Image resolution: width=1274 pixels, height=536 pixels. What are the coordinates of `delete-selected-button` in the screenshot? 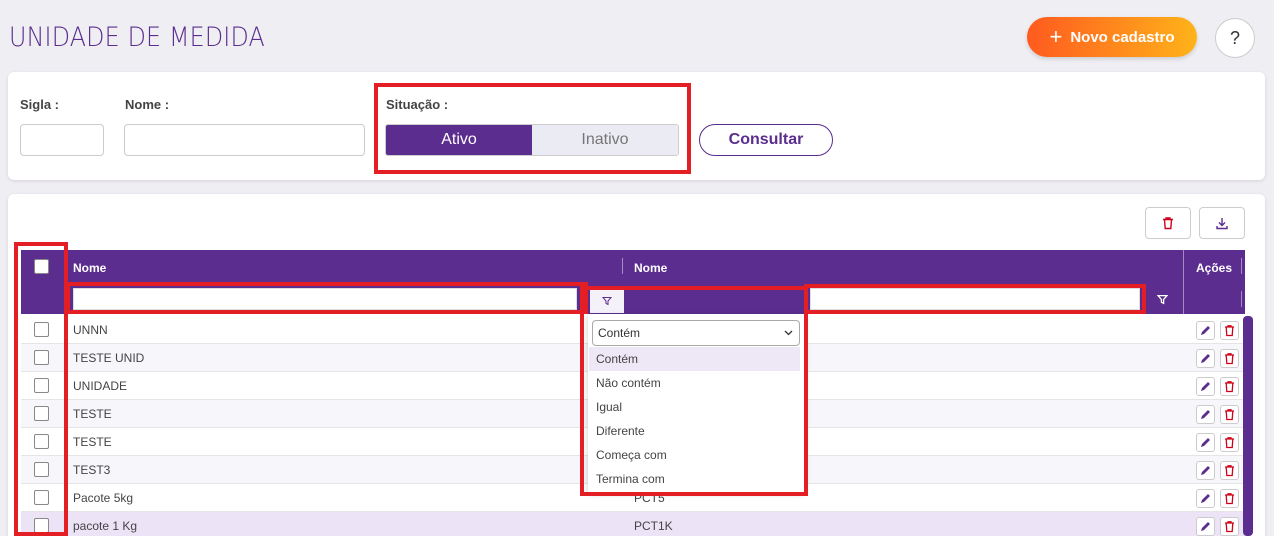 It's located at (1168, 223).